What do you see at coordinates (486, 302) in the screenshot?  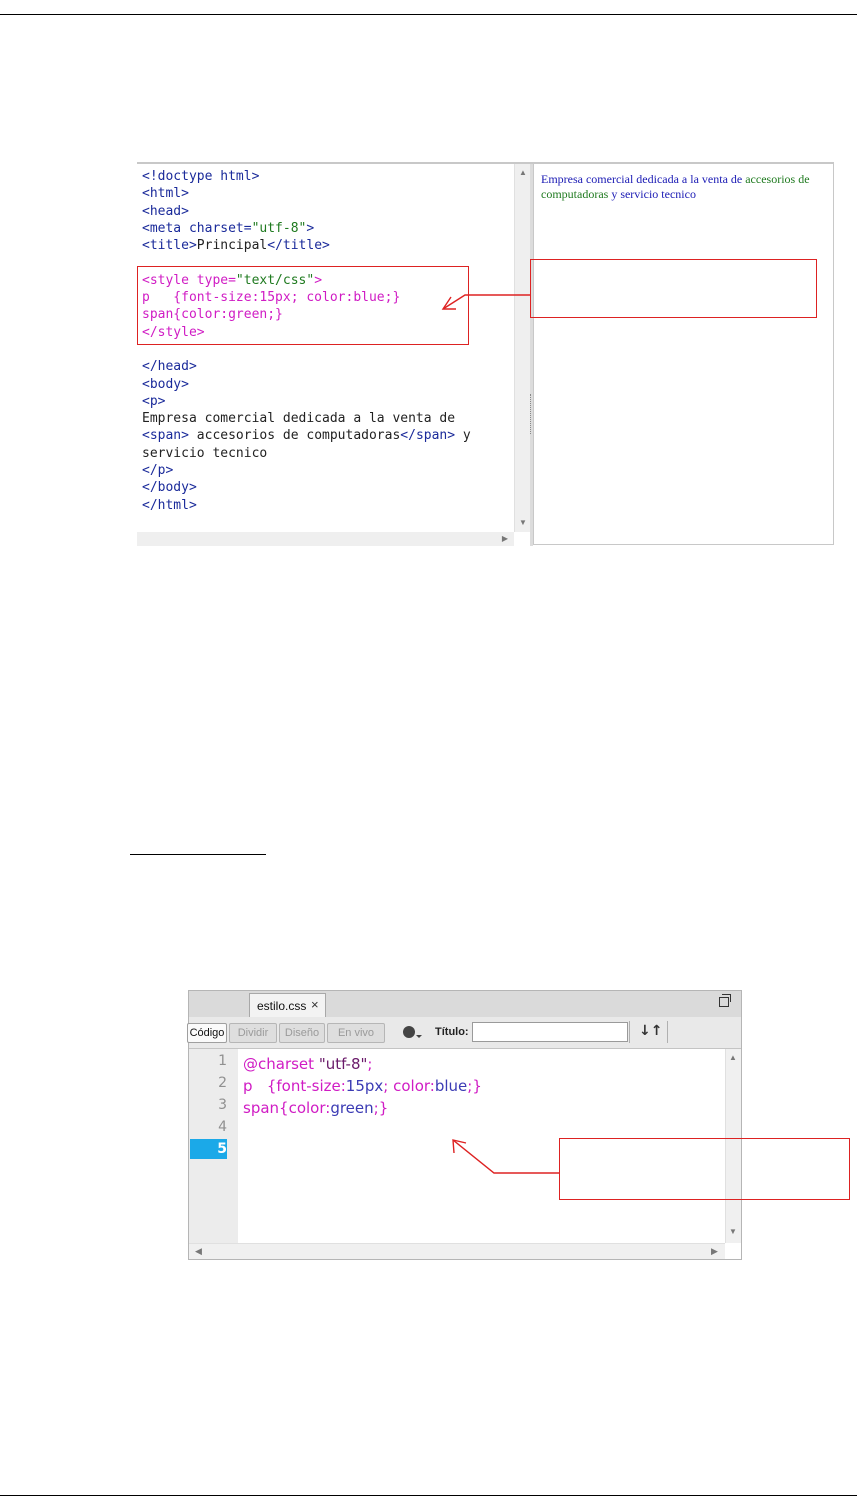 I see `arrow-to-style-block` at bounding box center [486, 302].